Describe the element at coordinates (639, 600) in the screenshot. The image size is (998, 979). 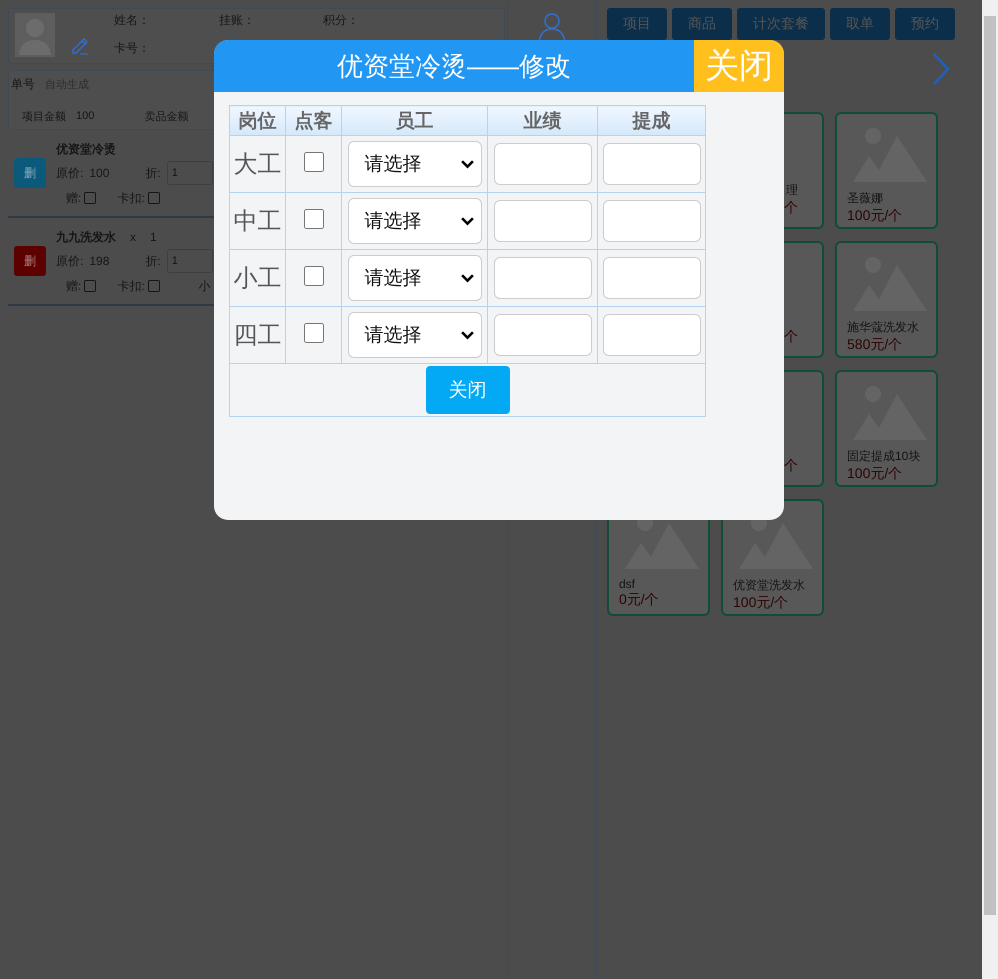
I see `product-price: 0元/个` at that location.